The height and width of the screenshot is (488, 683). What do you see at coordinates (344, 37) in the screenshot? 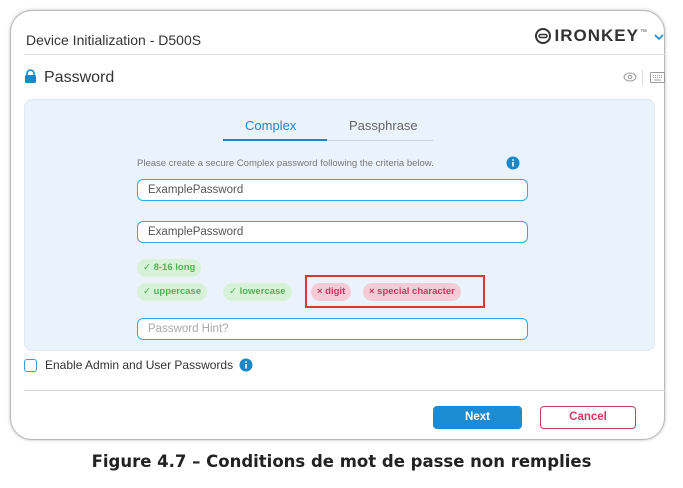
I see `title-bar: Device Initialization - D500S IRONKEY ™` at bounding box center [344, 37].